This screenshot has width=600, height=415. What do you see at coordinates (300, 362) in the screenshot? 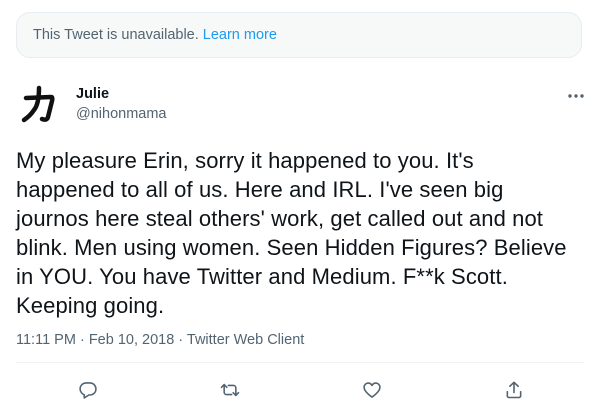
I see `divider` at bounding box center [300, 362].